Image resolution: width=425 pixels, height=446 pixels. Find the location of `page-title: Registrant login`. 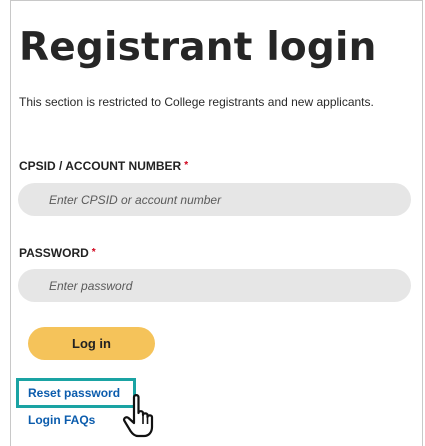

page-title: Registrant login is located at coordinates (198, 47).